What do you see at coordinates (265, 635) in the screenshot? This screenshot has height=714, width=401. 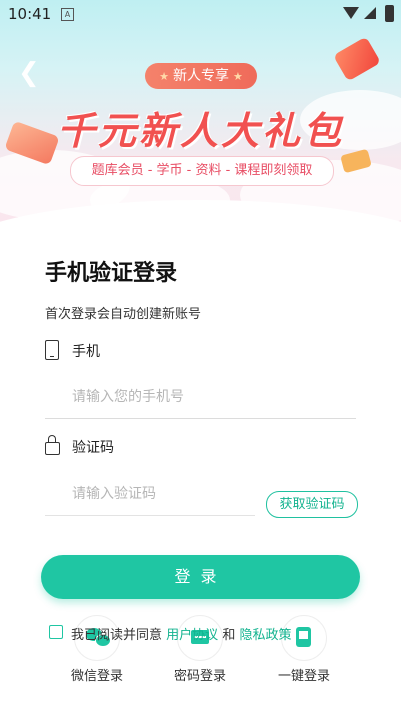 I see `privacy-policy-link: 隐私政策` at bounding box center [265, 635].